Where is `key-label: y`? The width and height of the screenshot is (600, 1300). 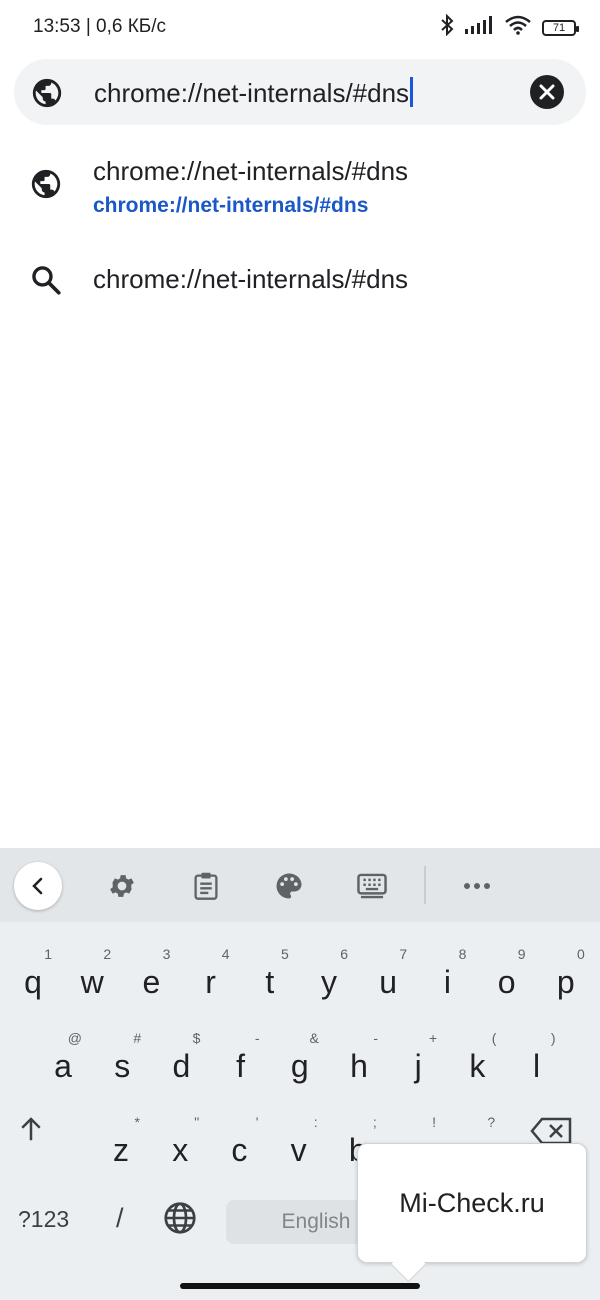
key-label: y is located at coordinates (329, 982).